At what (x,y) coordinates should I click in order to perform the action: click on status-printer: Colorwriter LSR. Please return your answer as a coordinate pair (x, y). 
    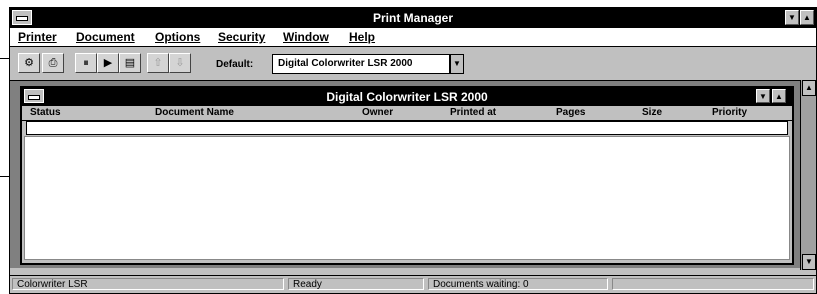
    Looking at the image, I should click on (148, 284).